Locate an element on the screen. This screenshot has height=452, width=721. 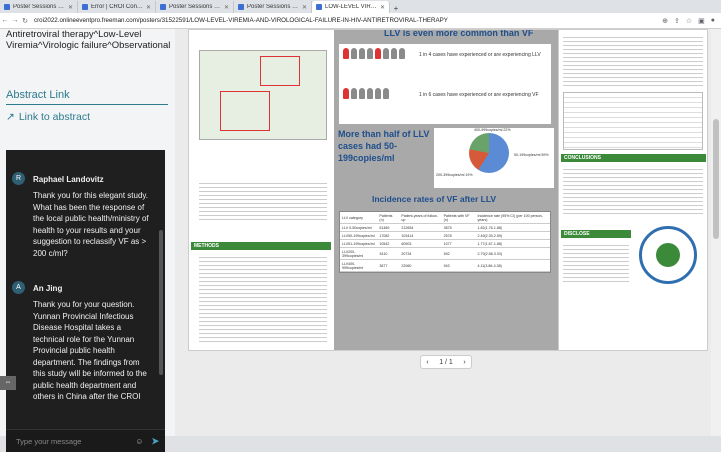
poster-column-left: METHODS is located at coordinates (261, 190).